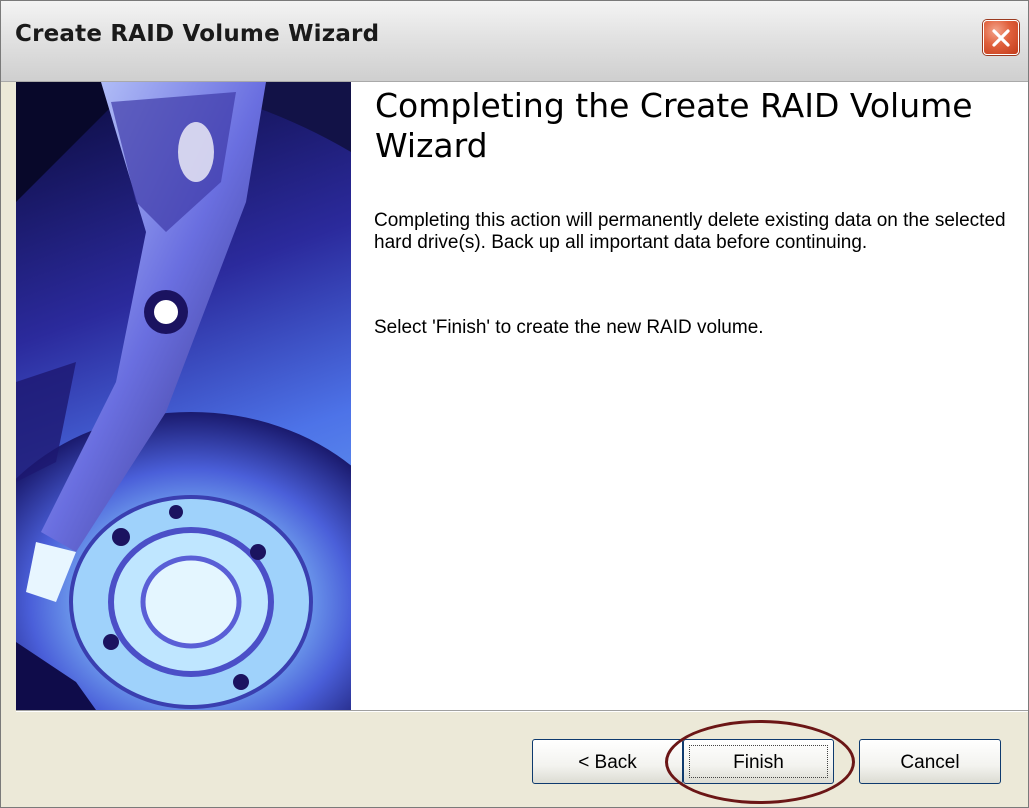 The height and width of the screenshot is (808, 1029). I want to click on cancel-button: Cancel, so click(930, 761).